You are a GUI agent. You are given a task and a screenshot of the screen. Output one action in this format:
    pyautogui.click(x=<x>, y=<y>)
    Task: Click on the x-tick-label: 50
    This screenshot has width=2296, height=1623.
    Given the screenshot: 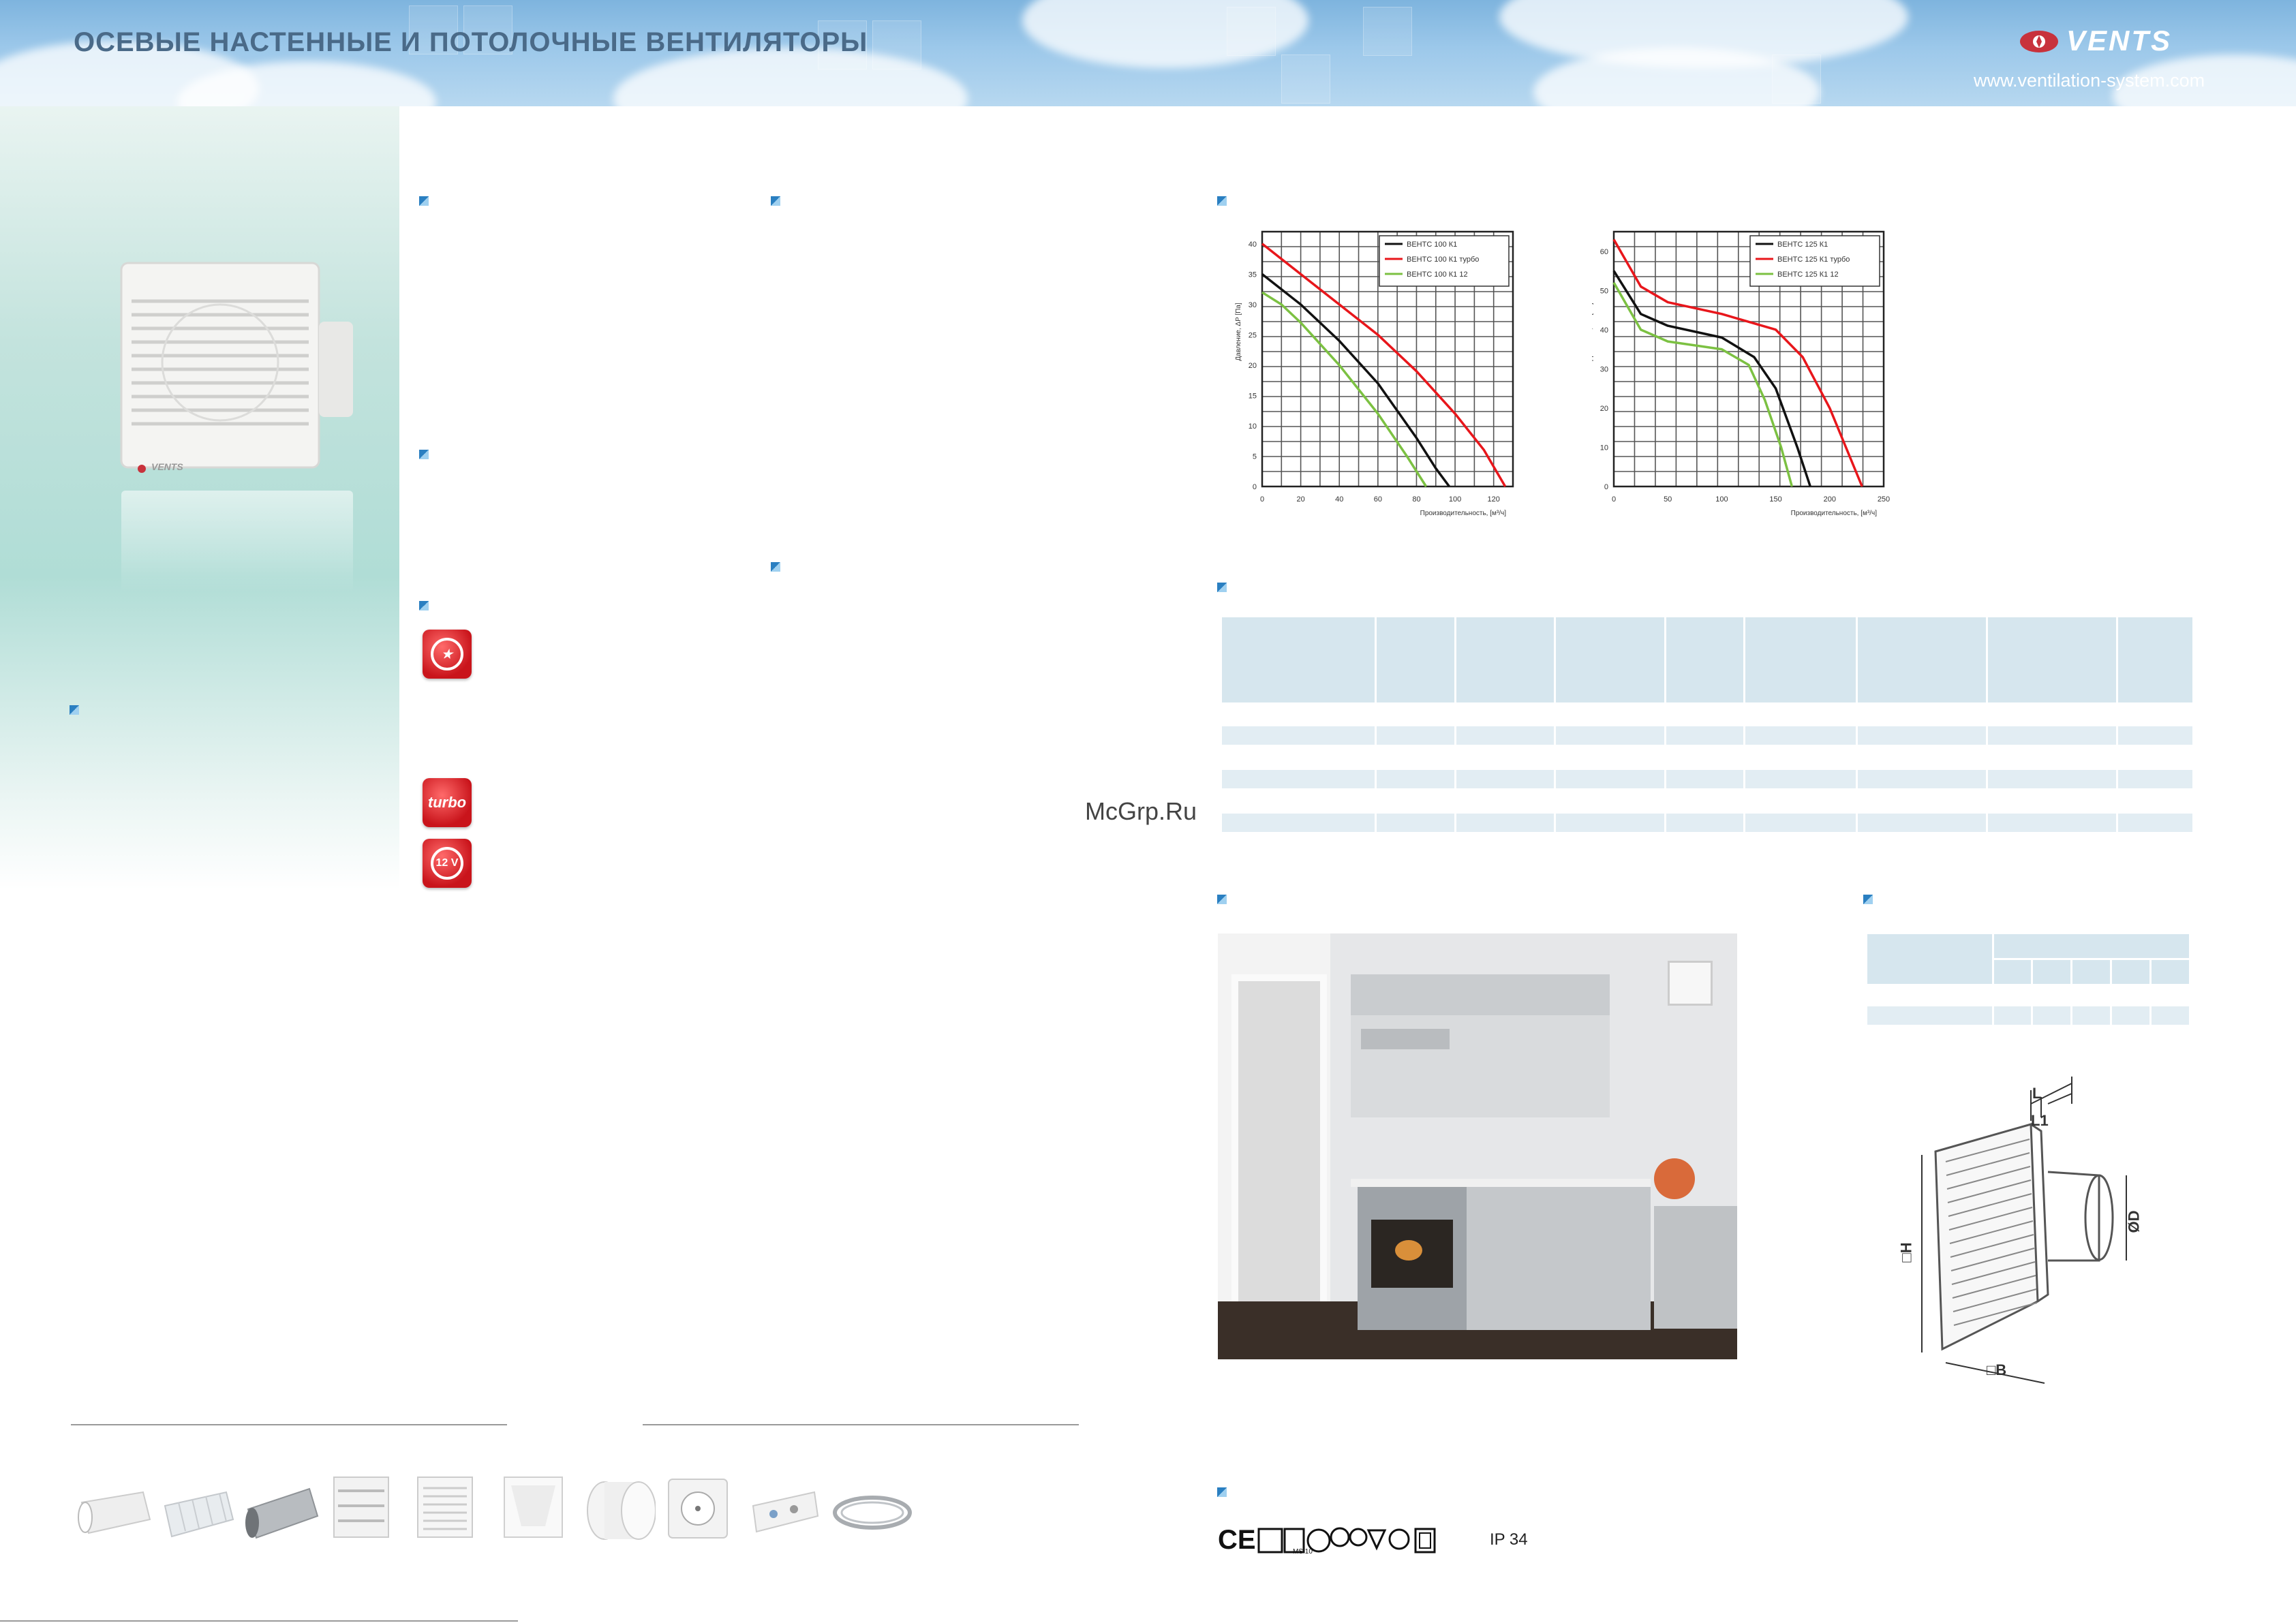 What is the action you would take?
    pyautogui.click(x=1668, y=499)
    